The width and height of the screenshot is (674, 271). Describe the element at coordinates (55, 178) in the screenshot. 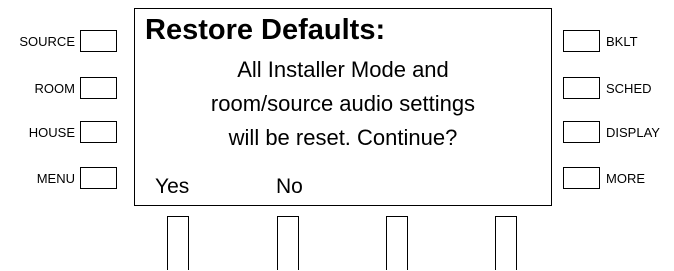

I see `menu-label: MENU` at that location.